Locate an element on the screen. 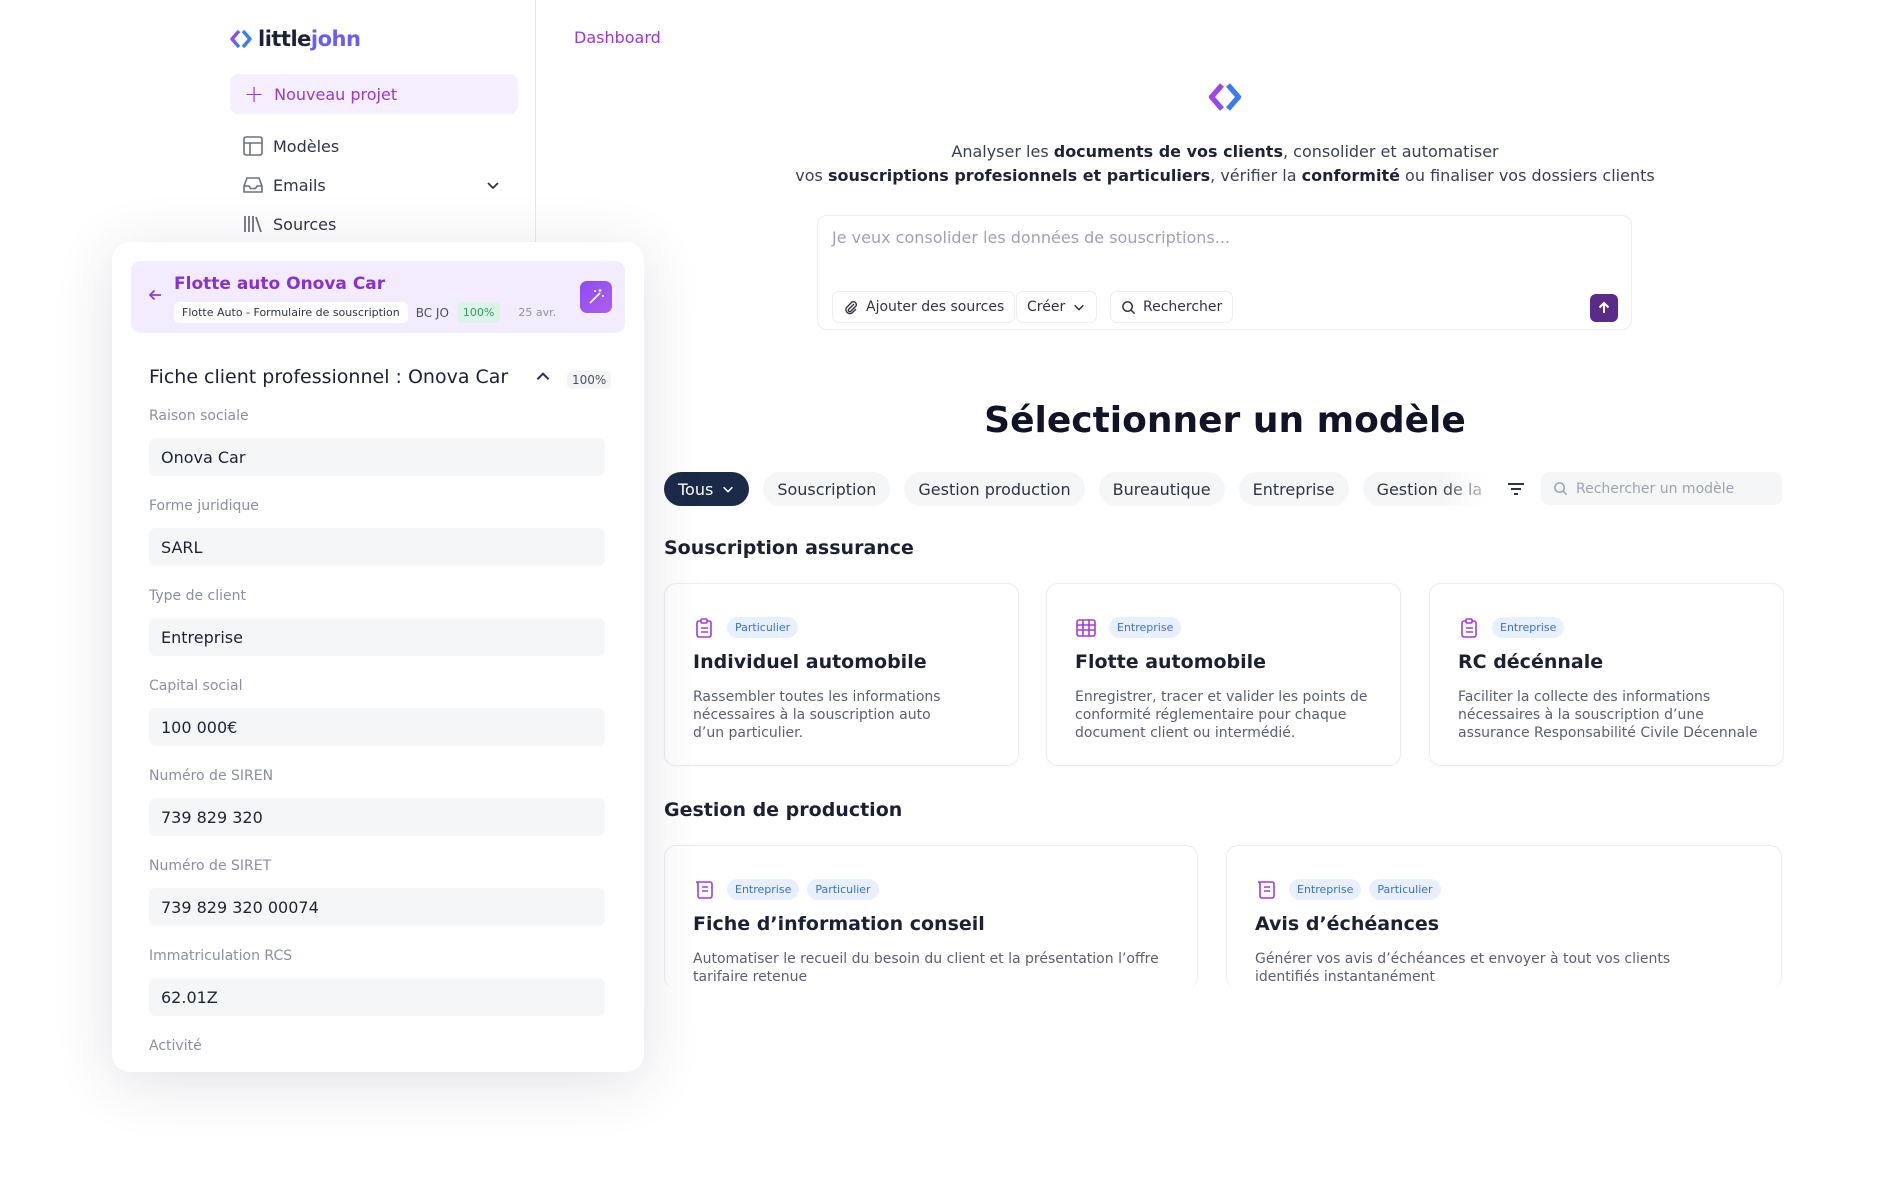 Image resolution: width=1886 pixels, height=1177 pixels. card-title: Individuel automobile is located at coordinates (810, 662).